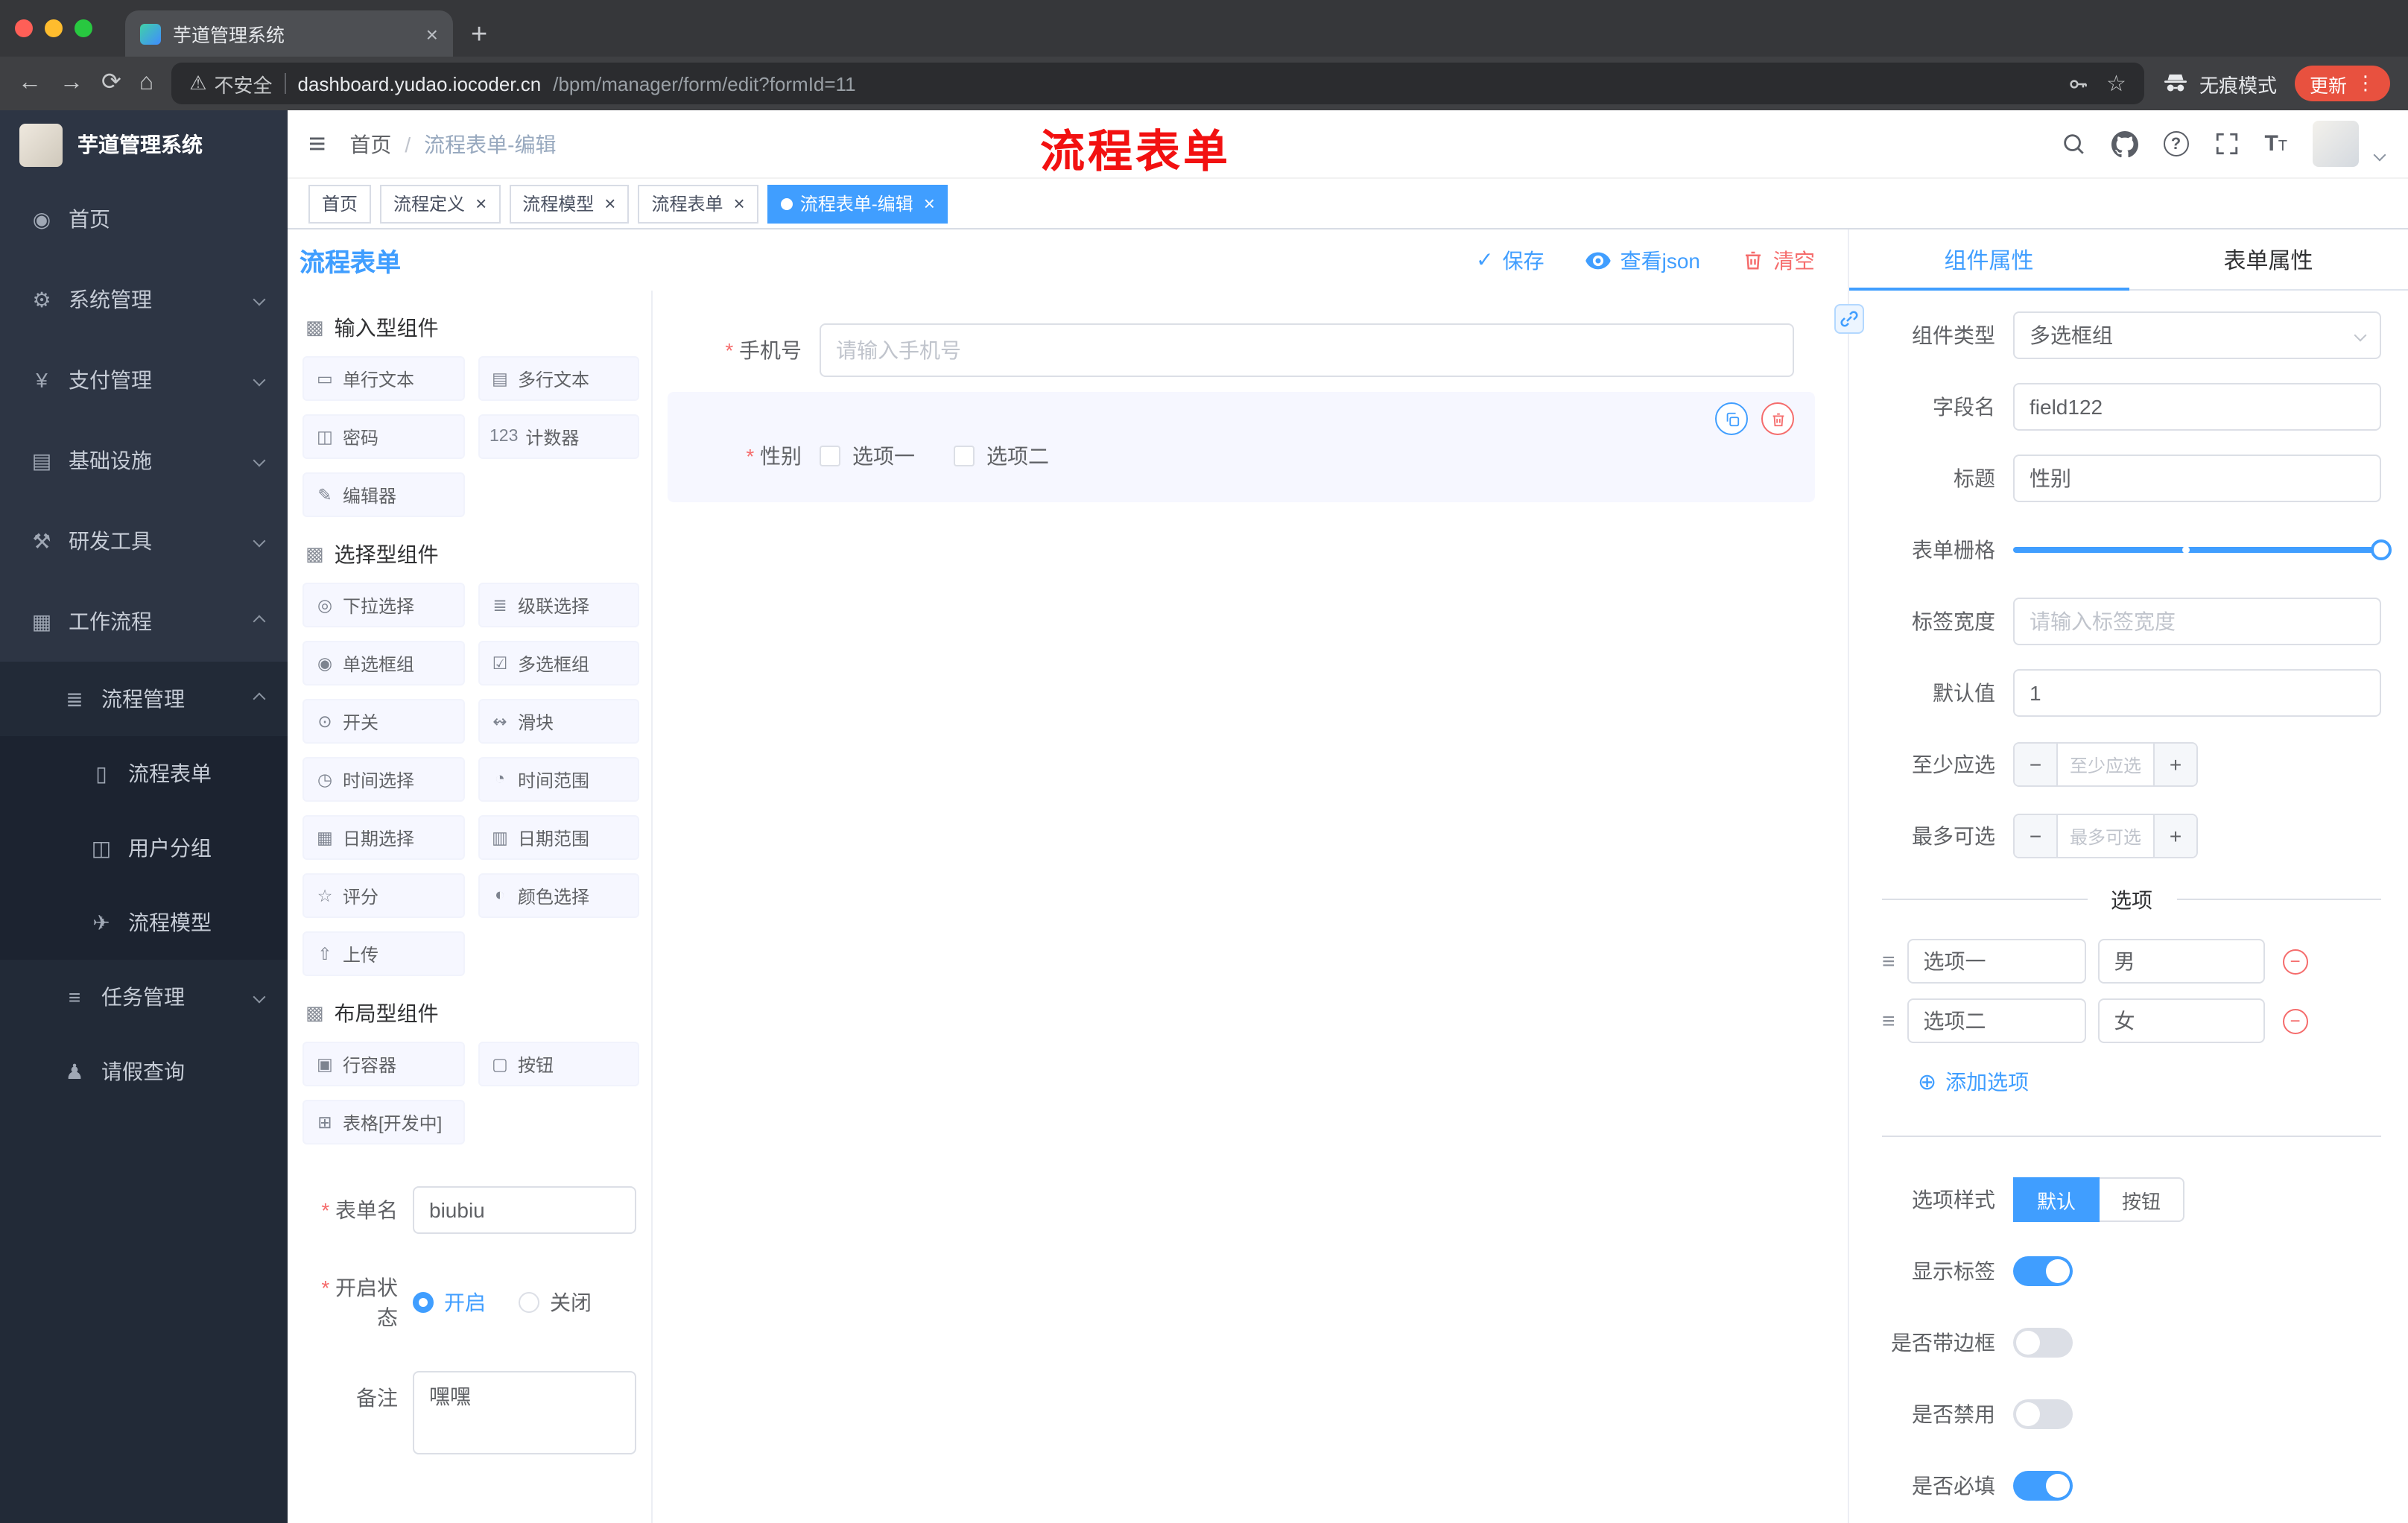  Describe the element at coordinates (144, 699) in the screenshot. I see `sidebar-menu-item: ≣ 流程管理` at that location.